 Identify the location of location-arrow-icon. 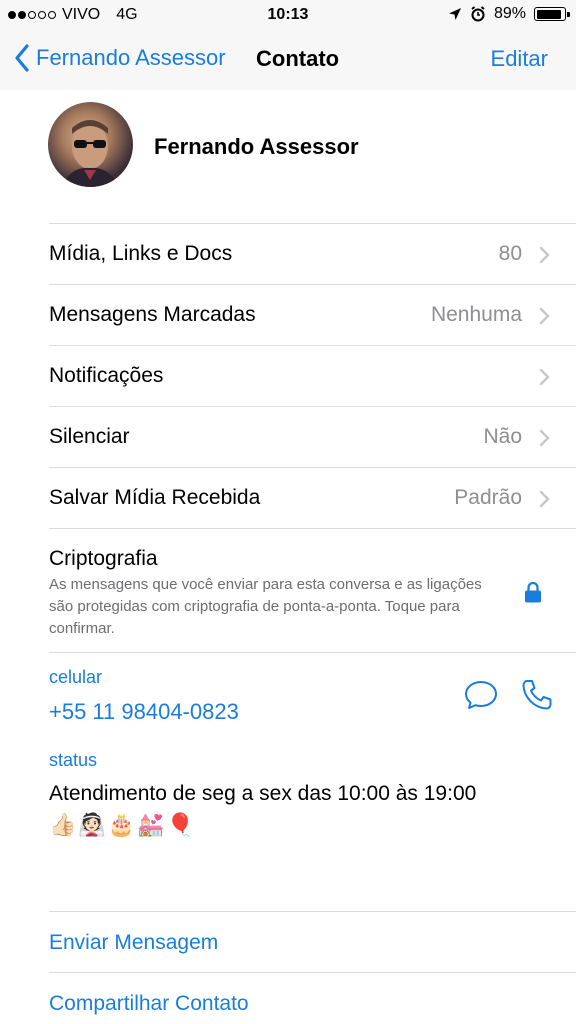
(454, 14).